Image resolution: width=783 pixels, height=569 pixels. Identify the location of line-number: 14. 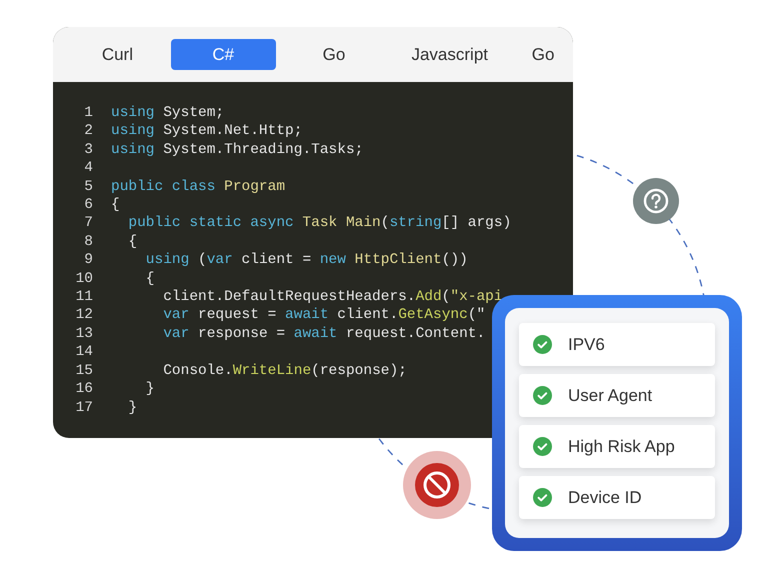
(83, 352).